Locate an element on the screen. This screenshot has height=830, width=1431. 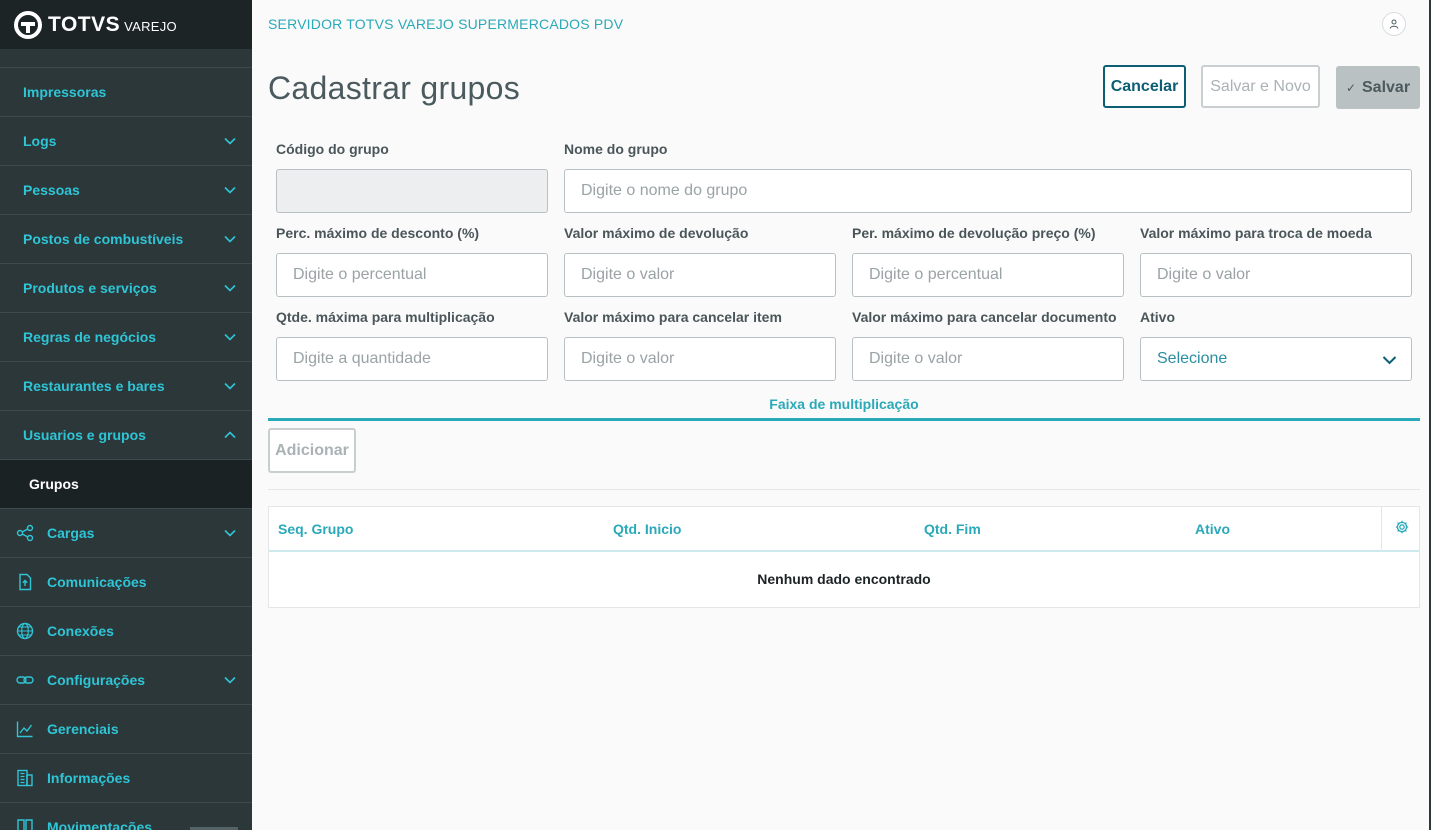
gear-icon is located at coordinates (1402, 529).